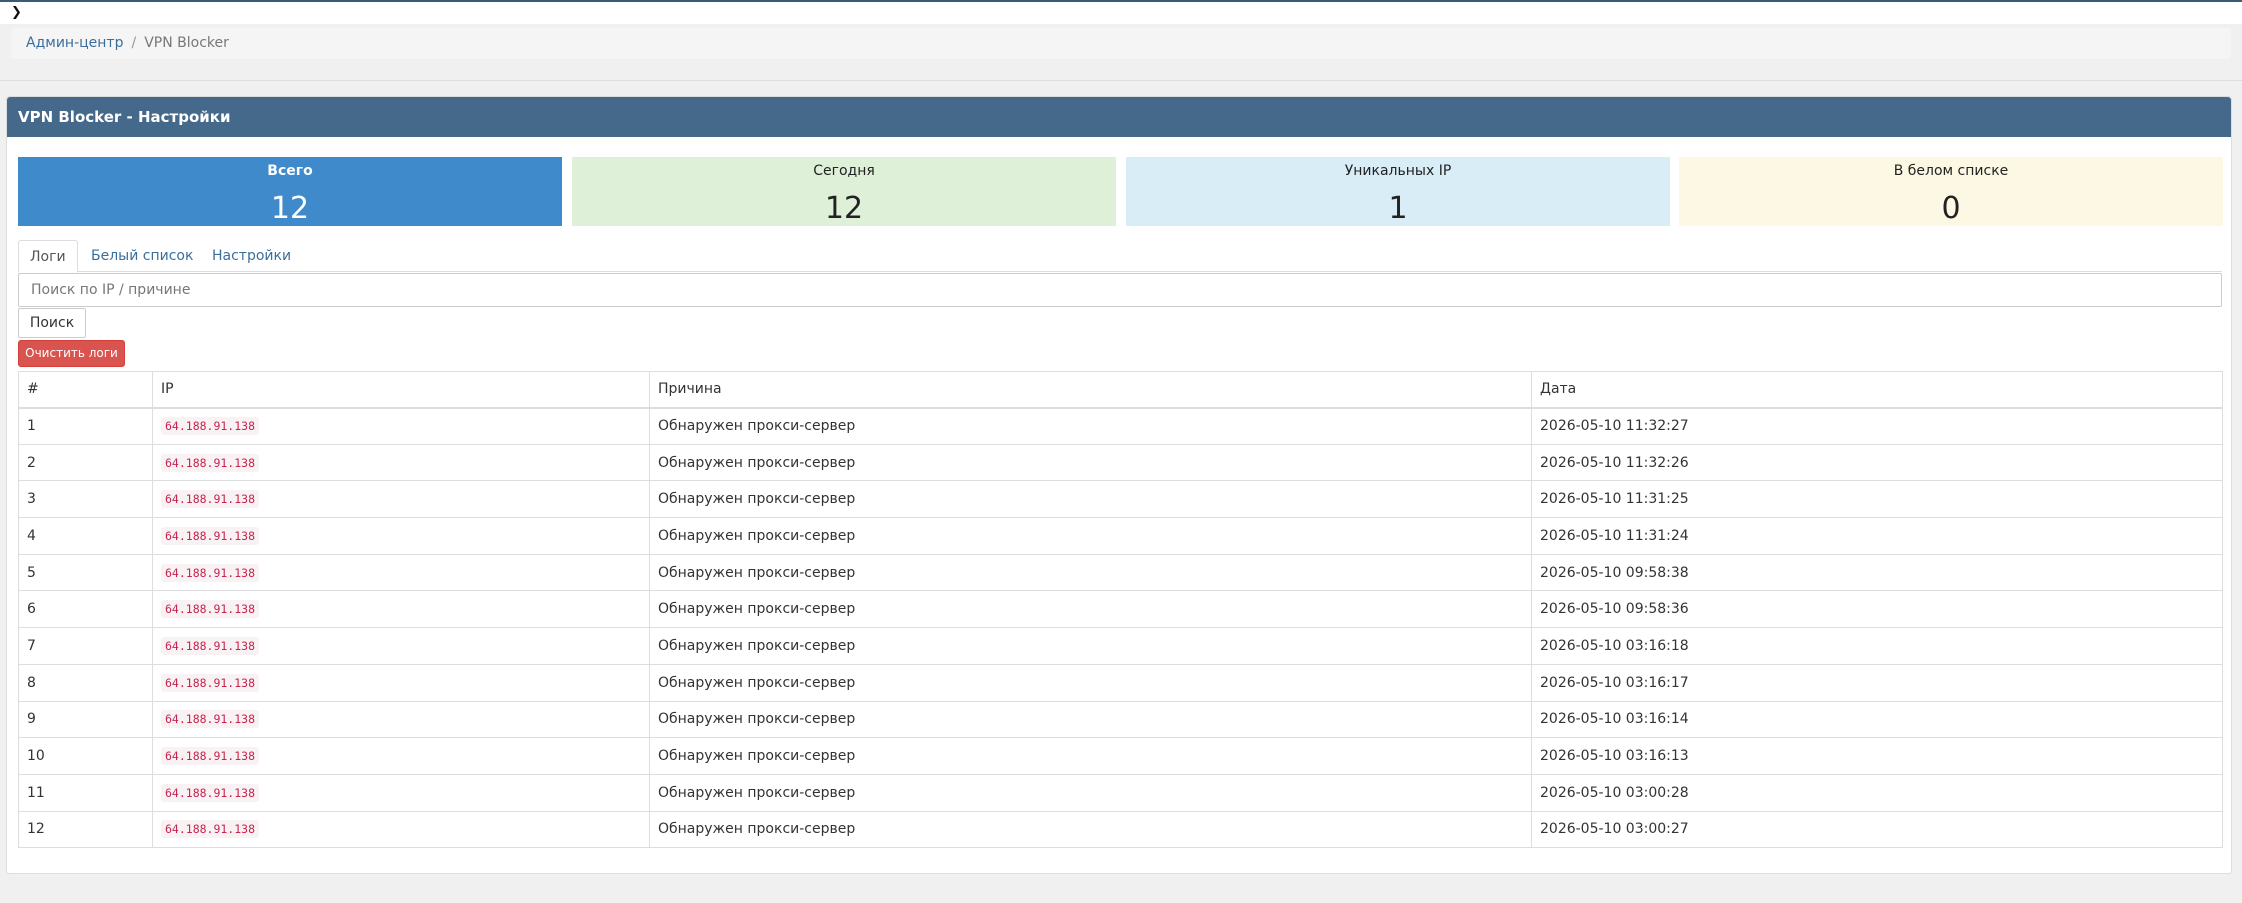 The image size is (2242, 903). What do you see at coordinates (85, 390) in the screenshot?
I see `column-header-num: #` at bounding box center [85, 390].